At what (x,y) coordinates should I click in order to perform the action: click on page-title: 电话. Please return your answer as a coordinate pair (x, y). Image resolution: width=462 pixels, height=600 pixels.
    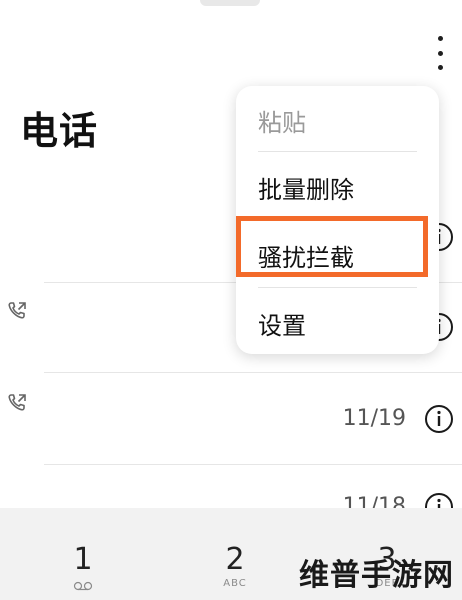
    Looking at the image, I should click on (59, 131).